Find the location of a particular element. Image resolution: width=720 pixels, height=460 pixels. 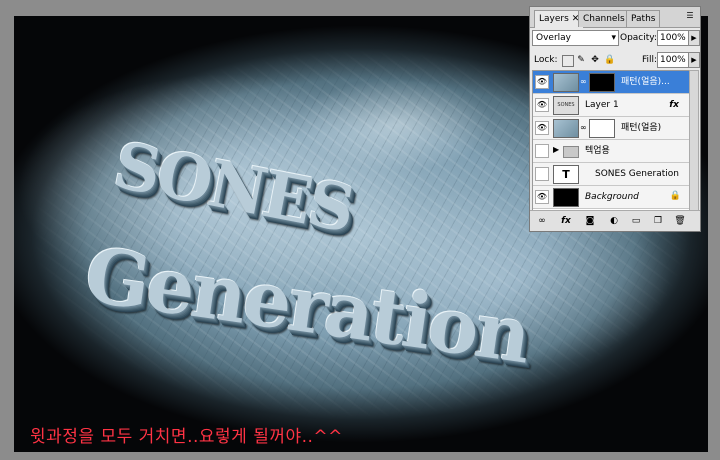

layers-scrollbar is located at coordinates (694, 141).